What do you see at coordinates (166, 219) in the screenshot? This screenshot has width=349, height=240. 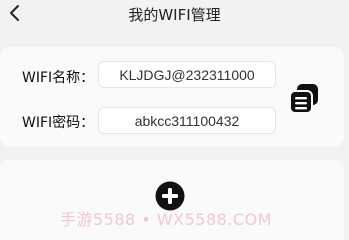 I see `watermark-text: 手游5588 • WX5588.COM` at bounding box center [166, 219].